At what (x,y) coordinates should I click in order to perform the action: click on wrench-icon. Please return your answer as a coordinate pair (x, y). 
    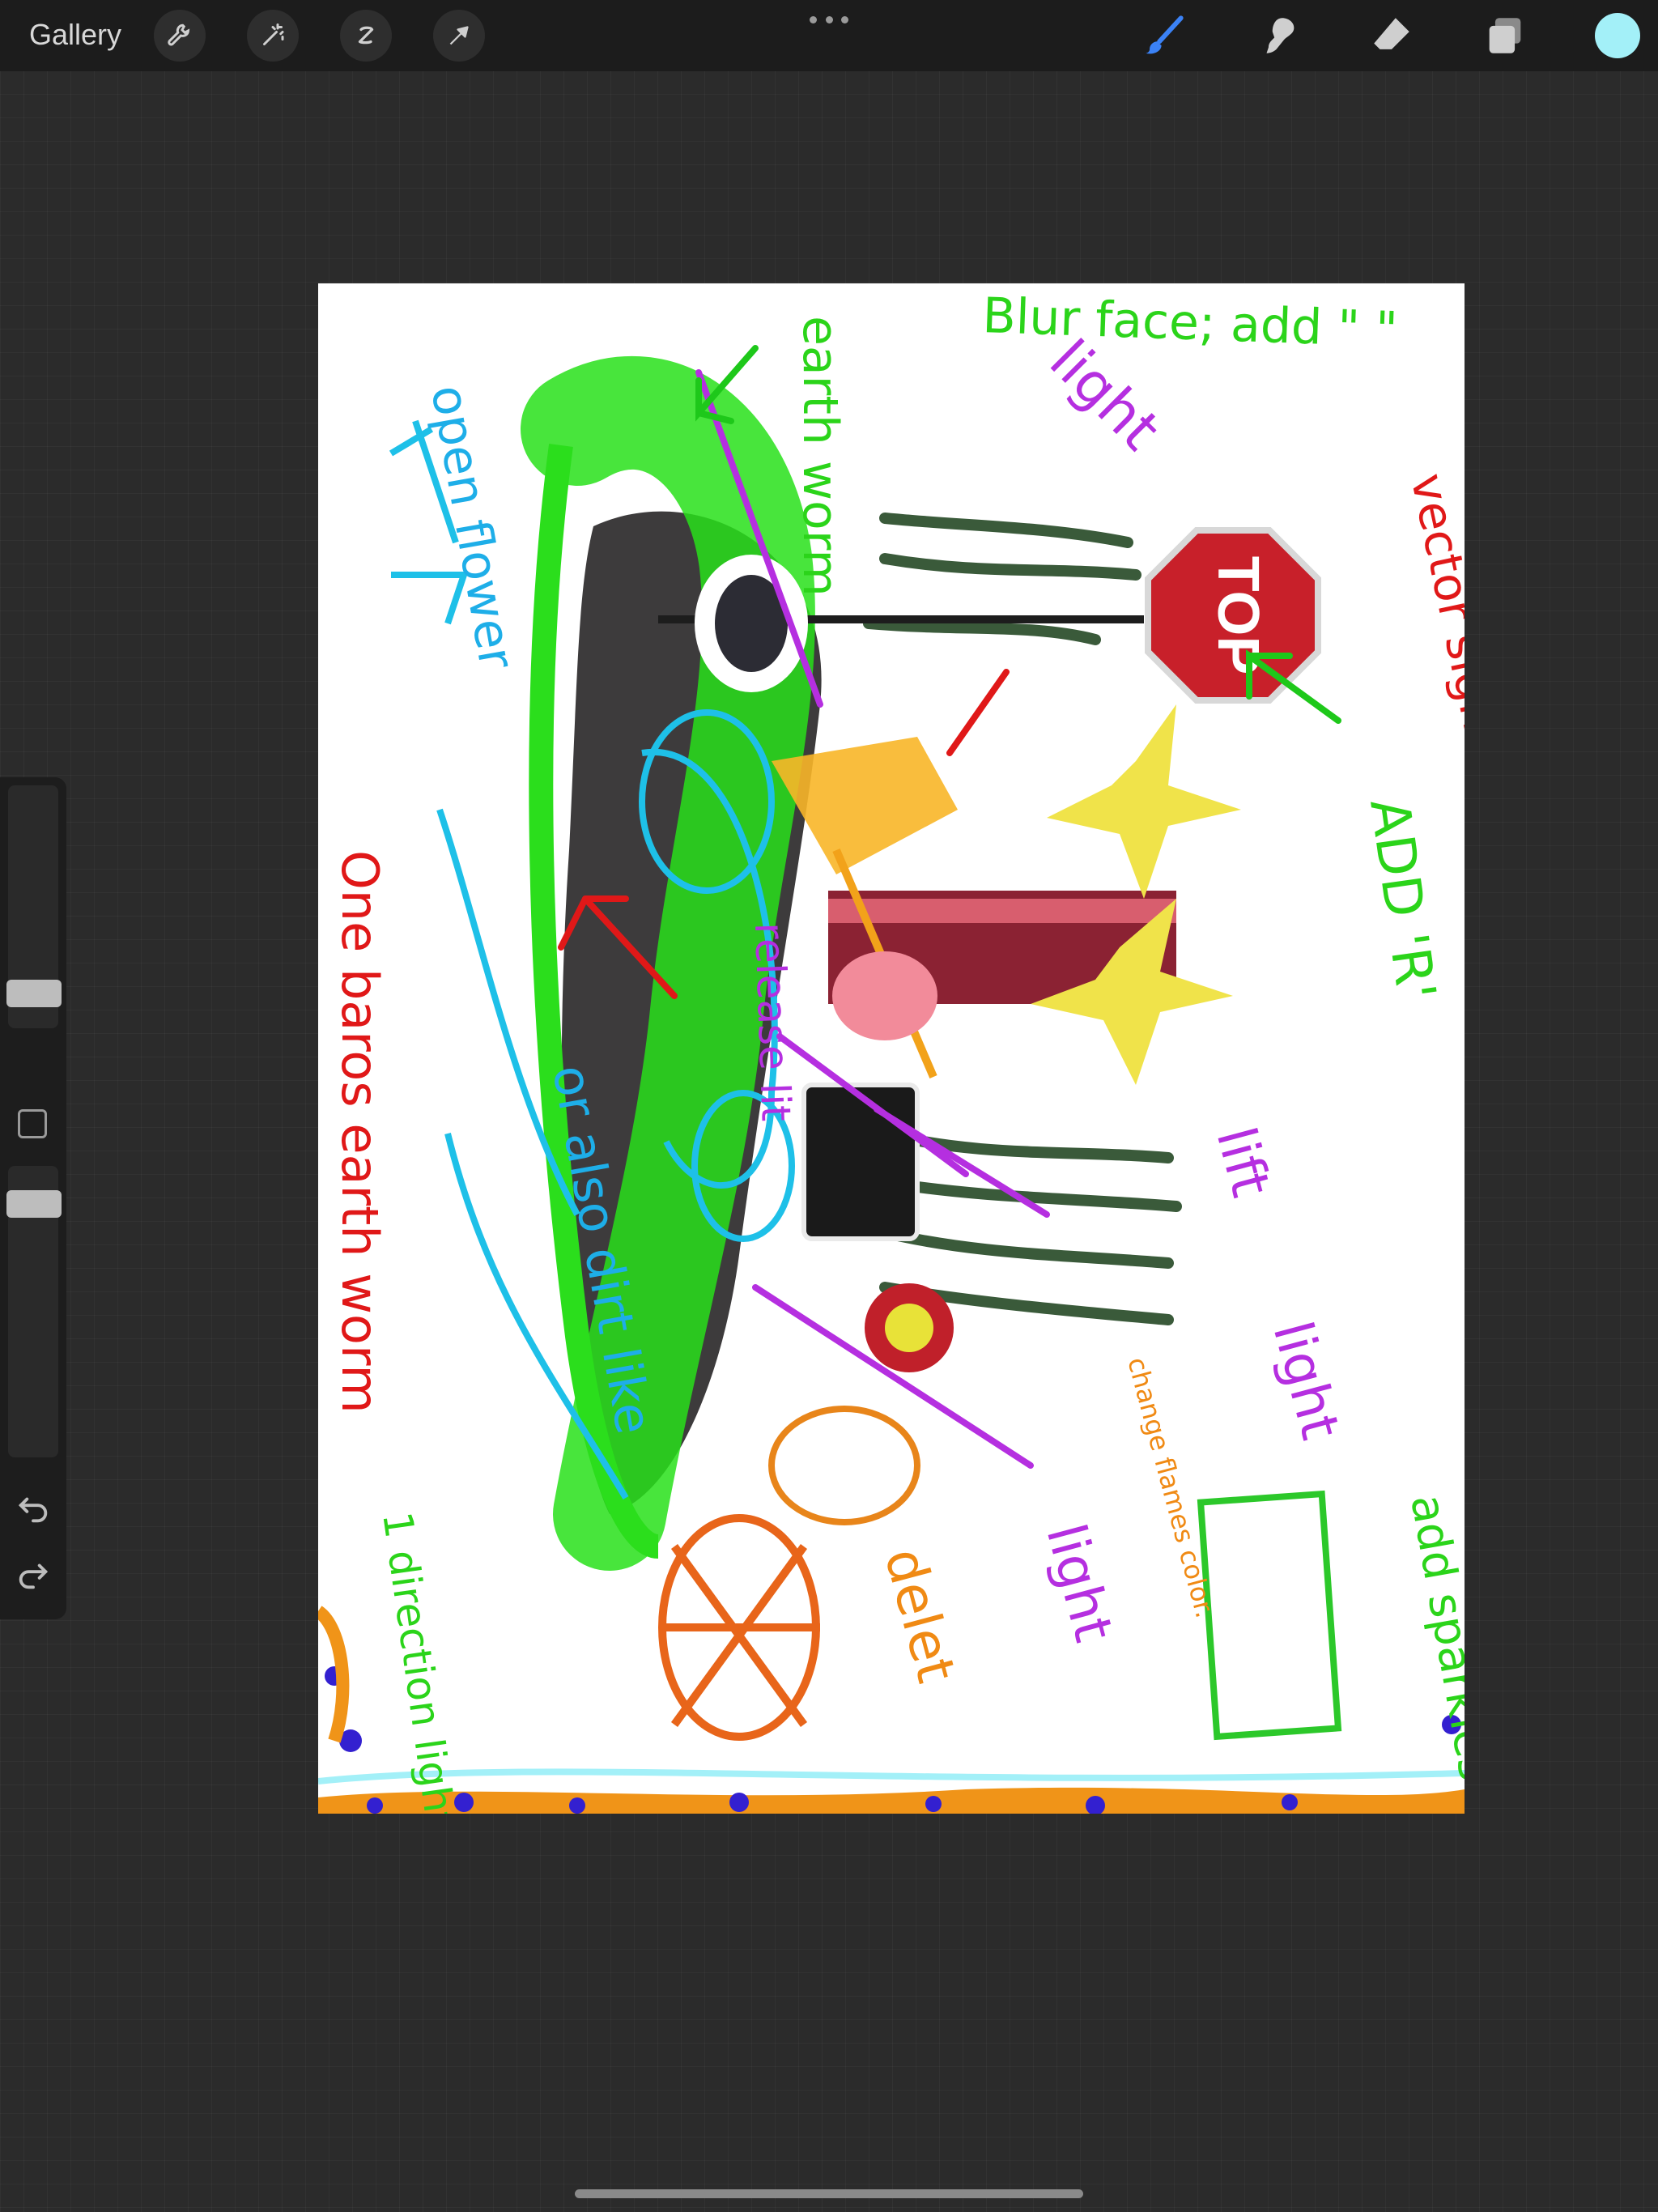
    Looking at the image, I should click on (179, 34).